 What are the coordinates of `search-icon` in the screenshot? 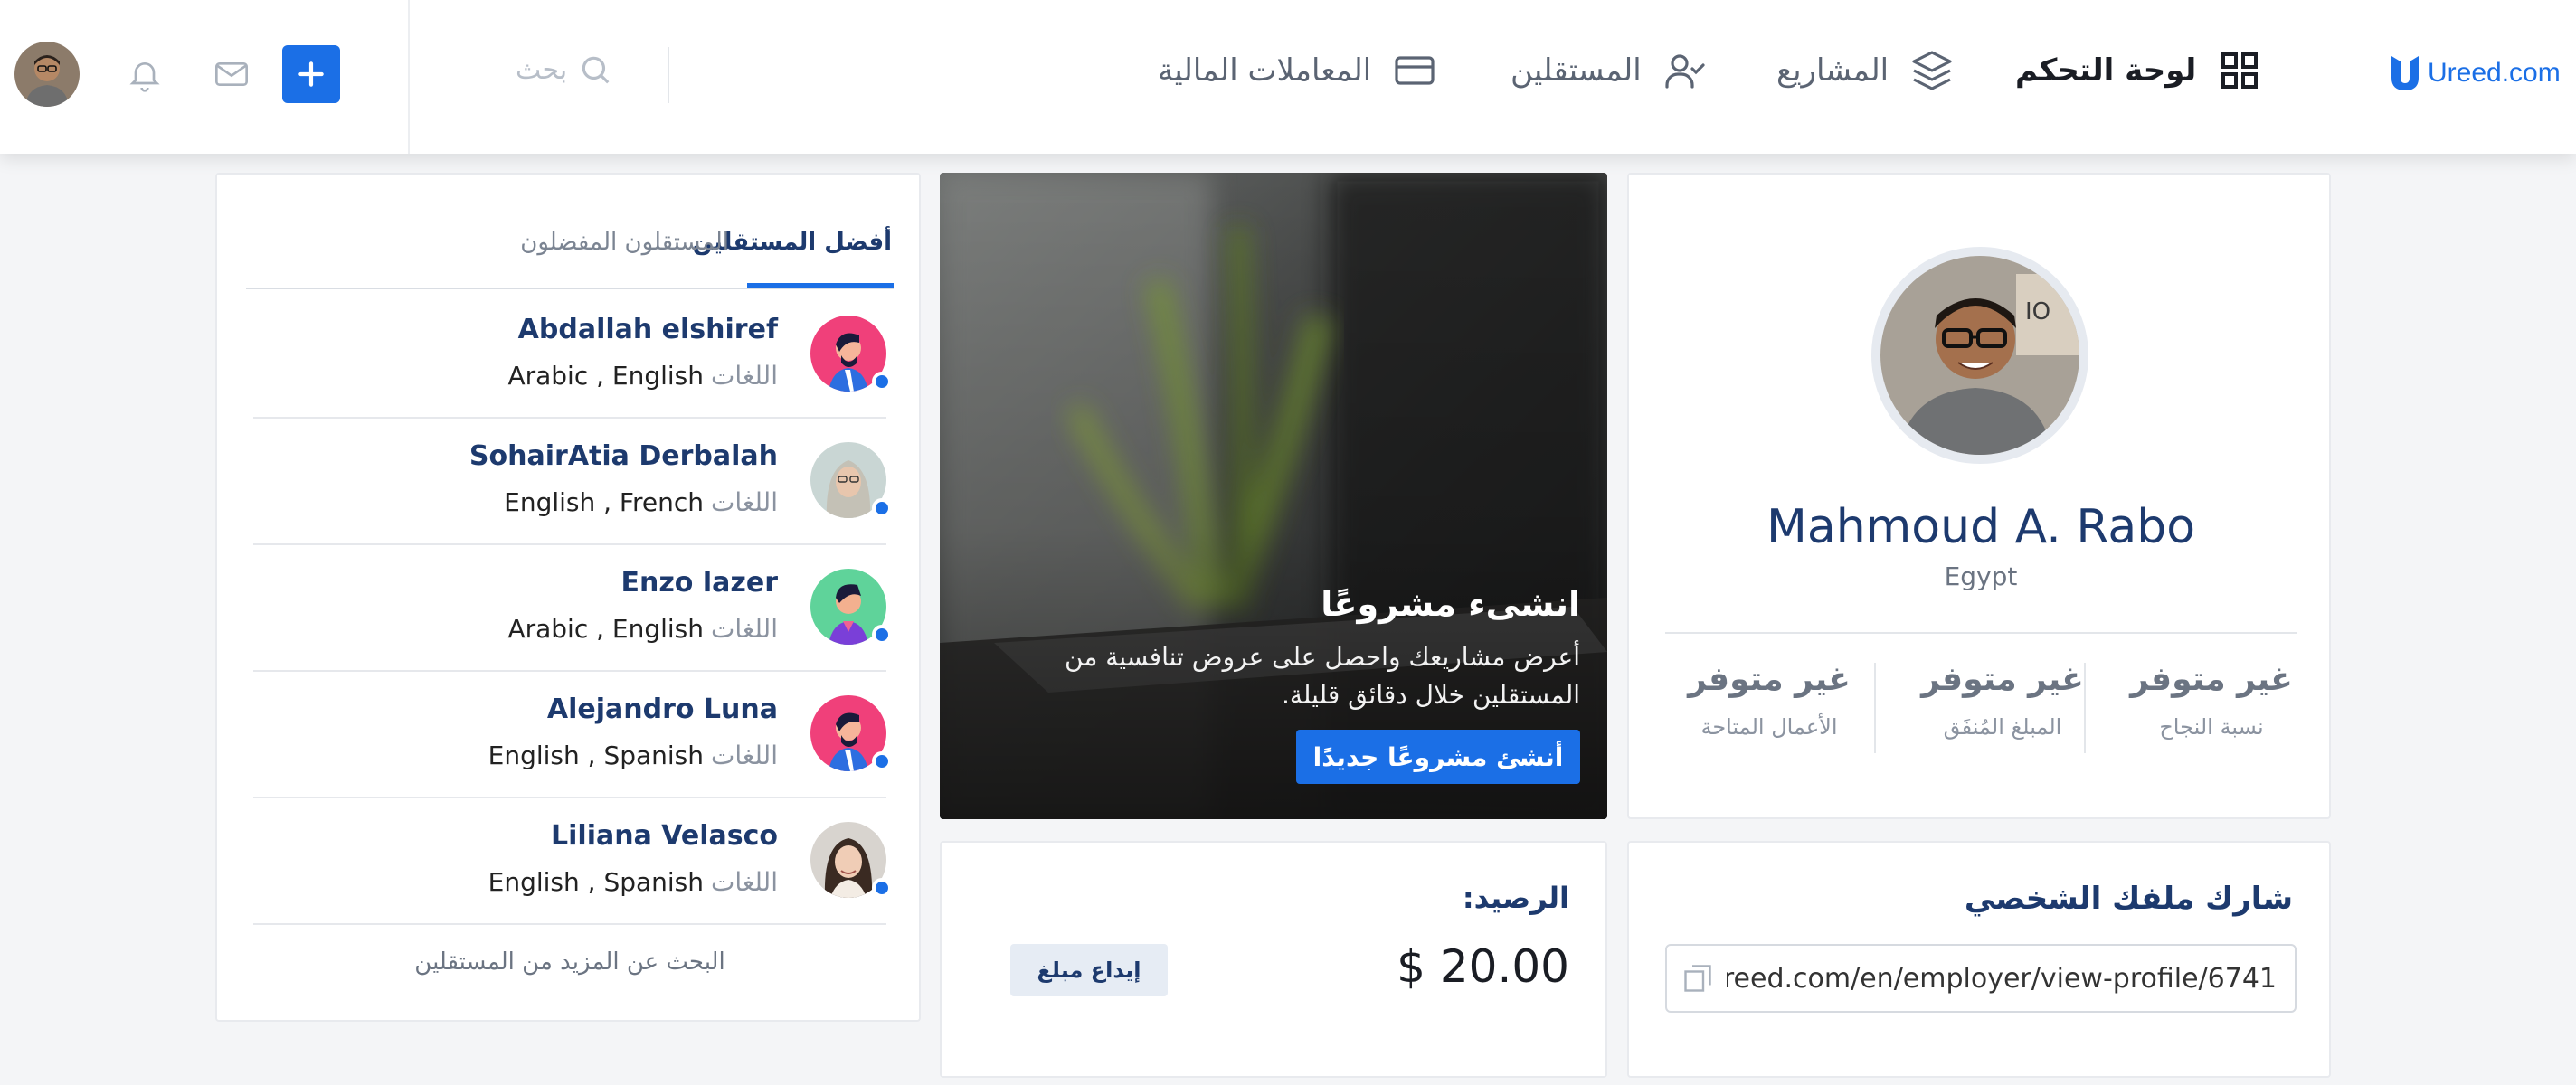 It's located at (596, 70).